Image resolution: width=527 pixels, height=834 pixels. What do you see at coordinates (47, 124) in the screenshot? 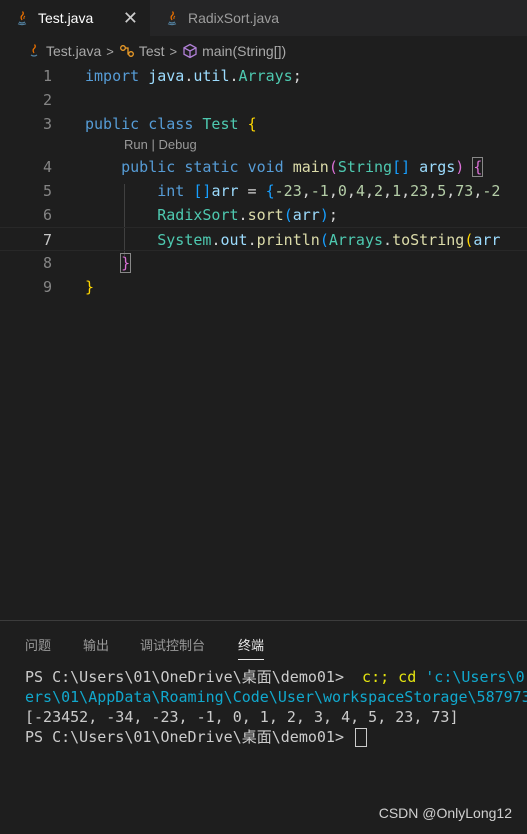
I see `line-number: 3` at bounding box center [47, 124].